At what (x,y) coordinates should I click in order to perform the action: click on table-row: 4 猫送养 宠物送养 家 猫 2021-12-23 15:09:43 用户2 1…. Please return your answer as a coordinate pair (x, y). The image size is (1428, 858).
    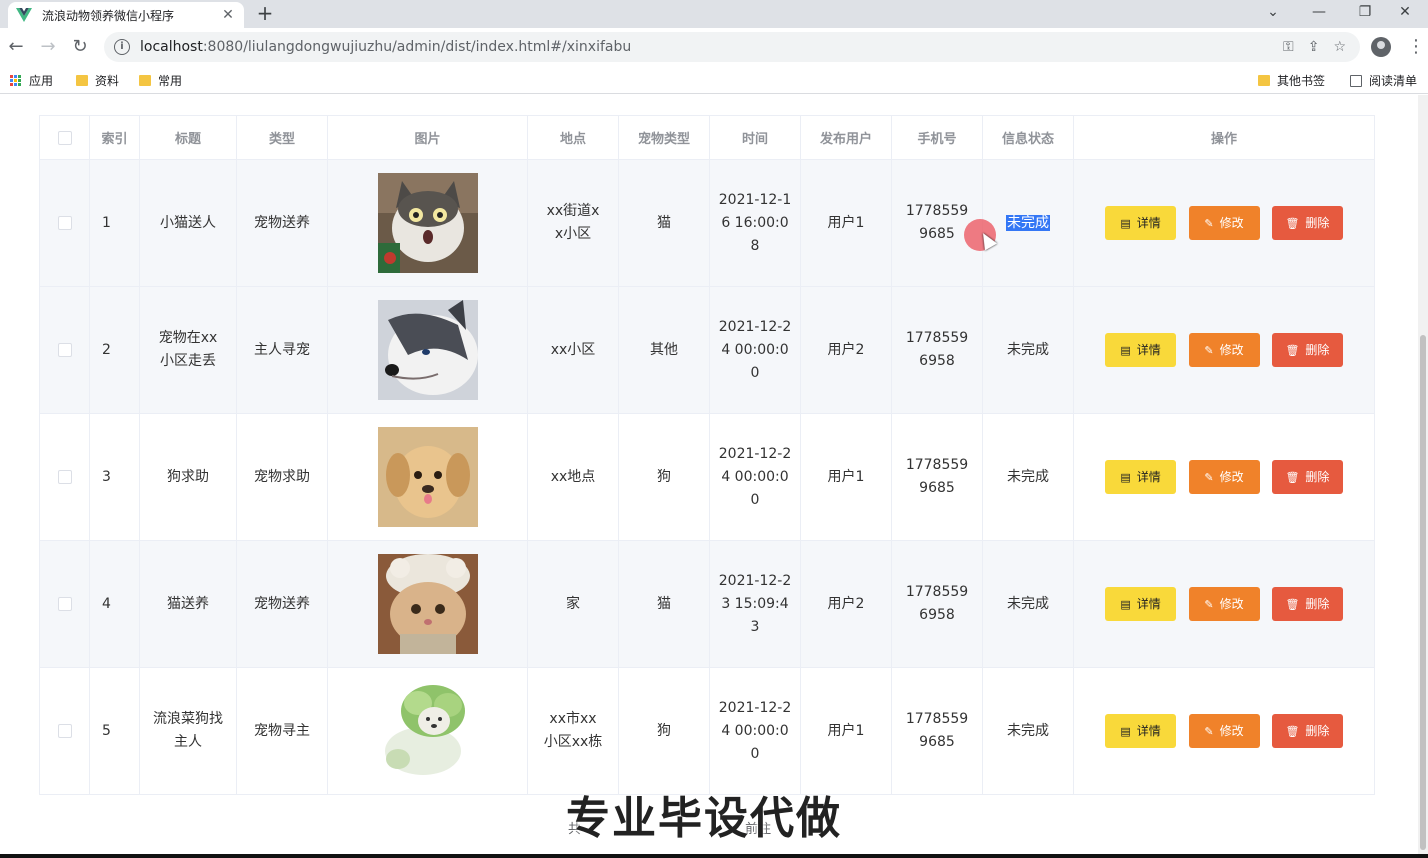
    Looking at the image, I should click on (707, 604).